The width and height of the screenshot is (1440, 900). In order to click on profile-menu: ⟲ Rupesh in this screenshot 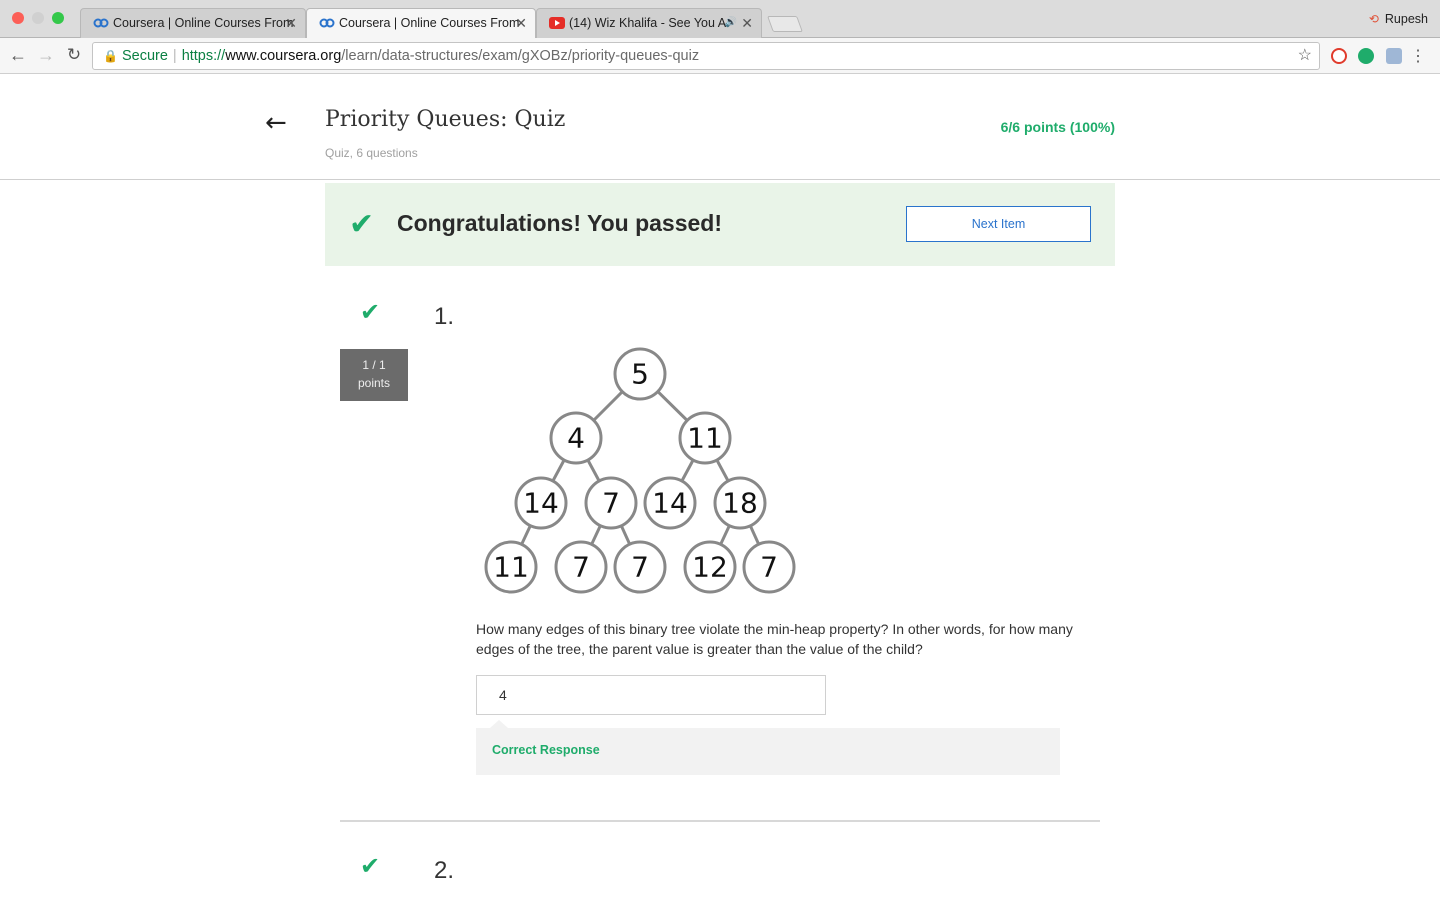, I will do `click(1398, 19)`.